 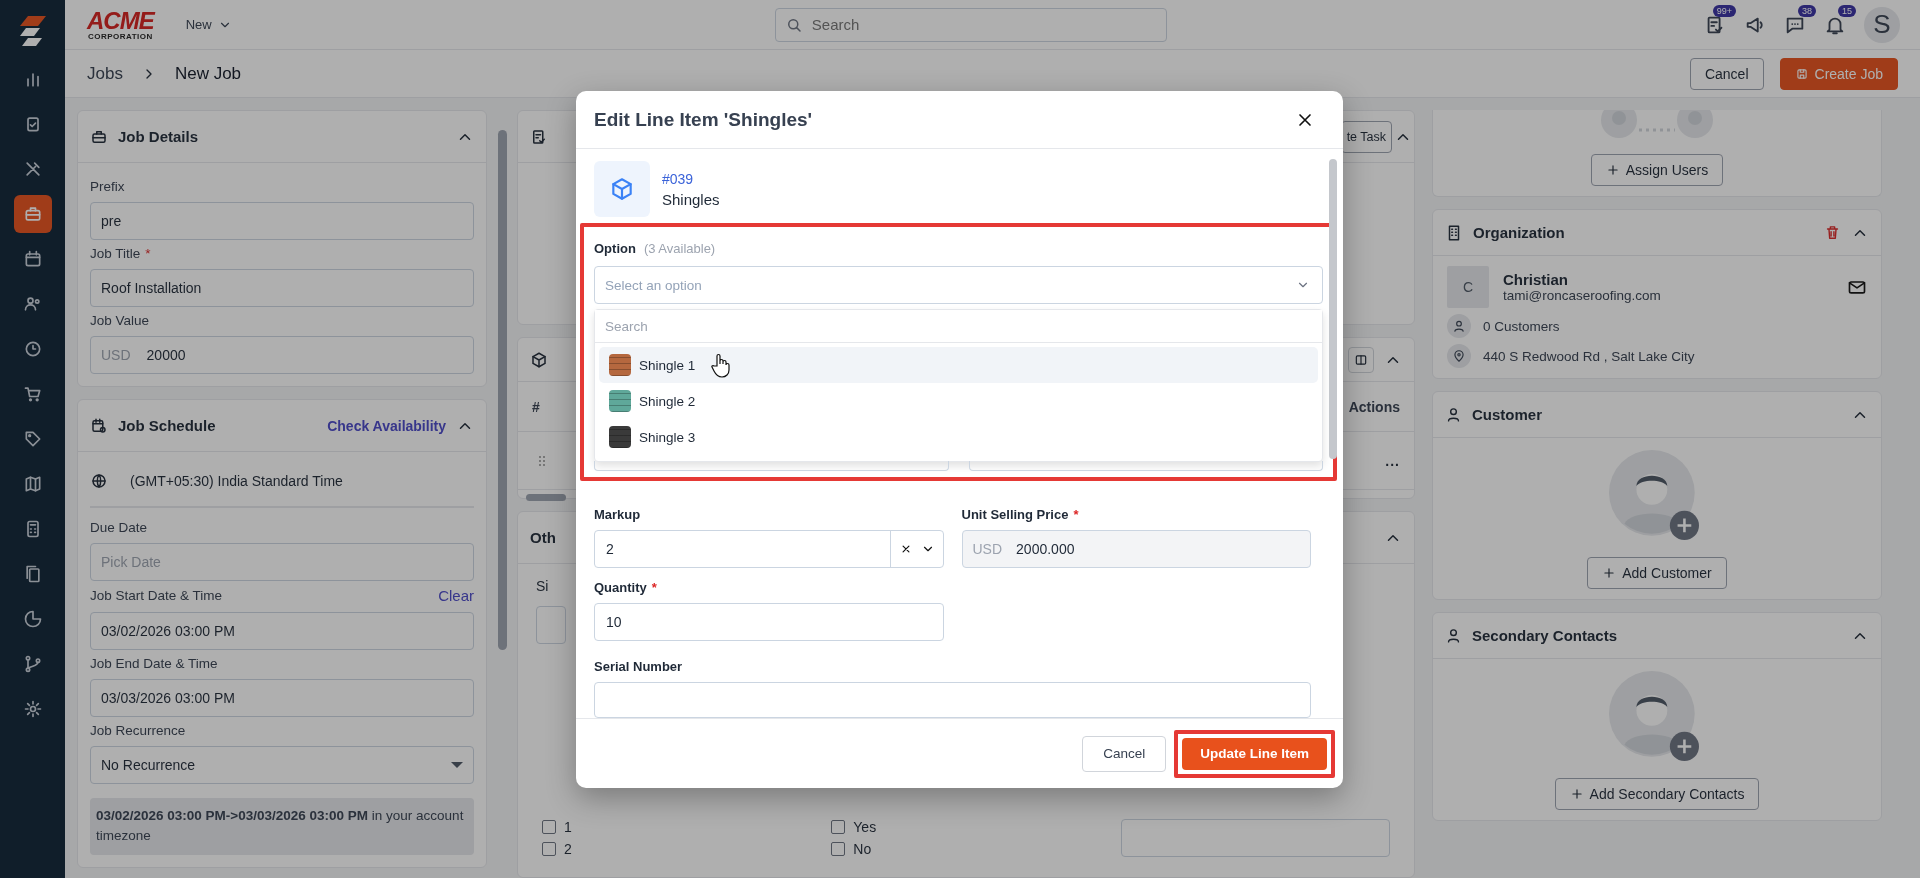 I want to click on select-field, so click(x=551, y=625).